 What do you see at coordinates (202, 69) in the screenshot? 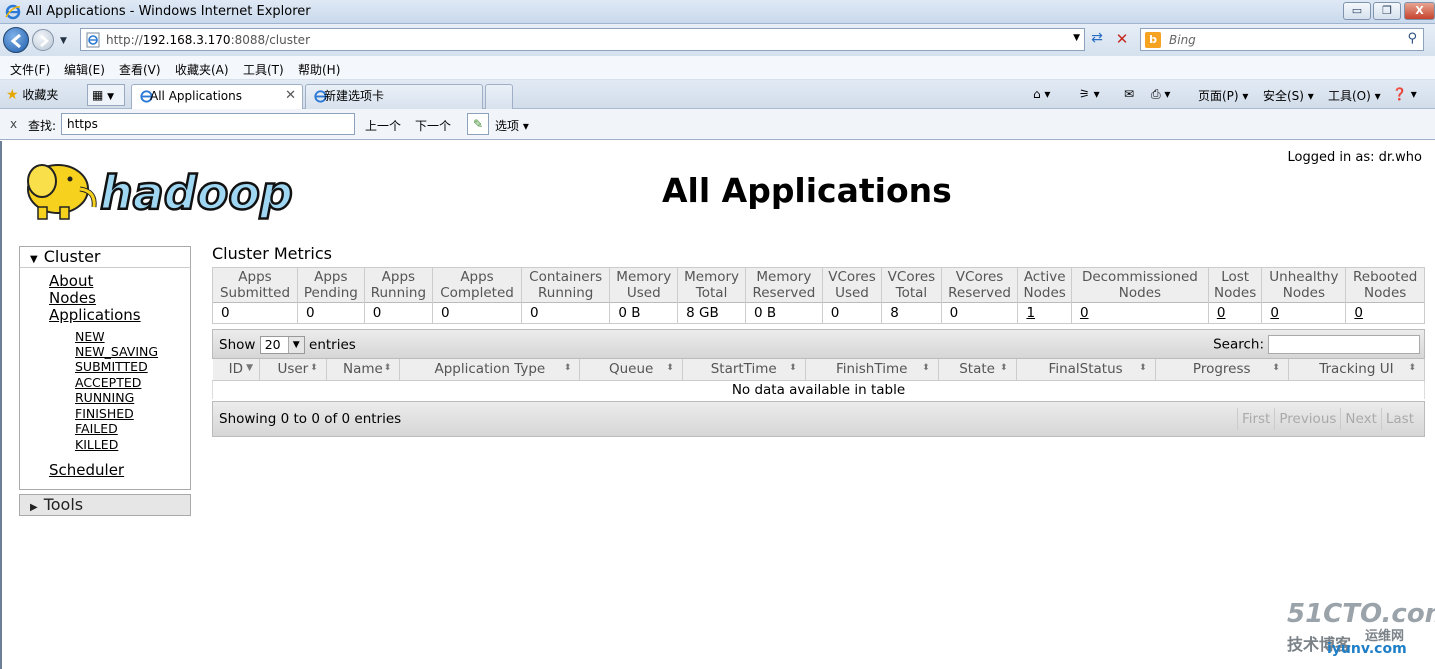
I see `menu-favorites: 收藏夹(A)` at bounding box center [202, 69].